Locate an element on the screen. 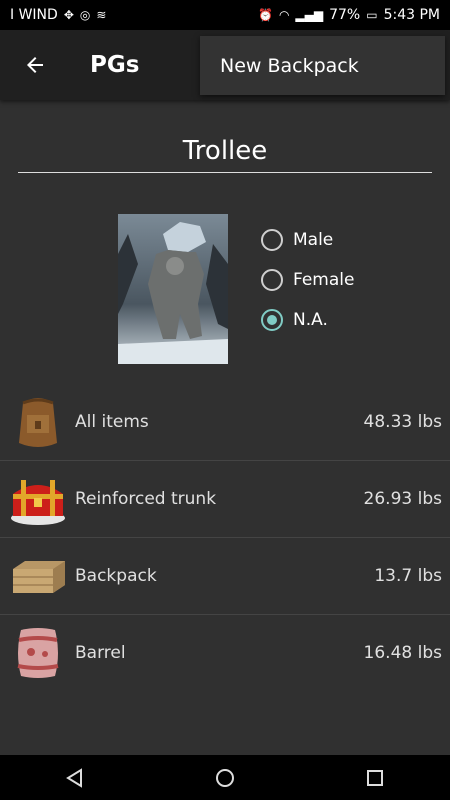  battery-percent: 77% is located at coordinates (345, 15).